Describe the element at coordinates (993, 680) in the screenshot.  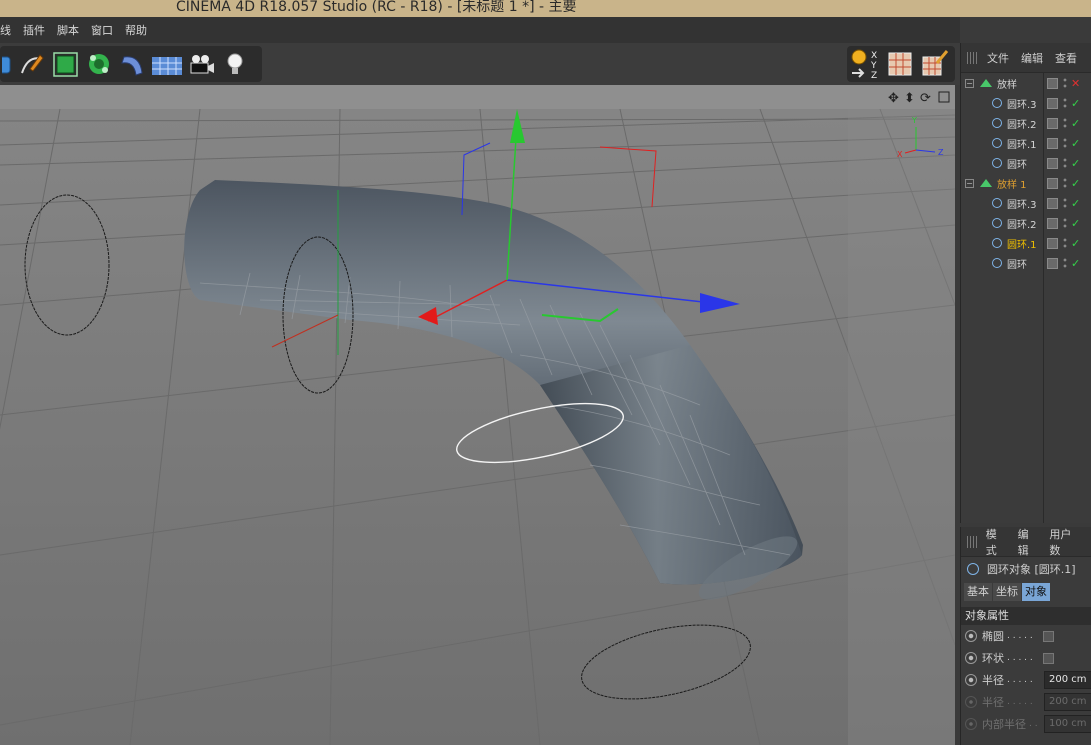
I see `am-param-label: 半径` at that location.